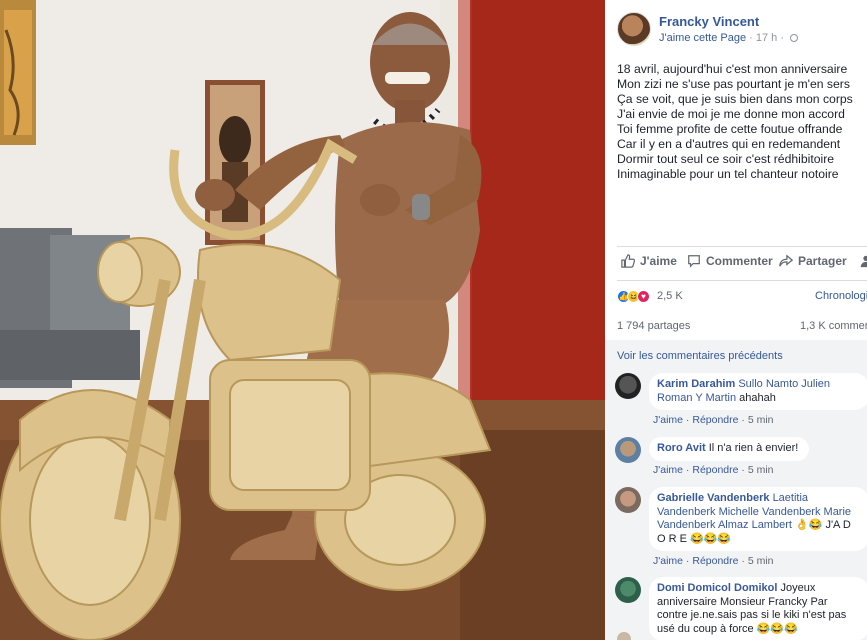 This screenshot has height=640, width=867. Describe the element at coordinates (658, 261) in the screenshot. I see `like-label: J'aime` at that location.